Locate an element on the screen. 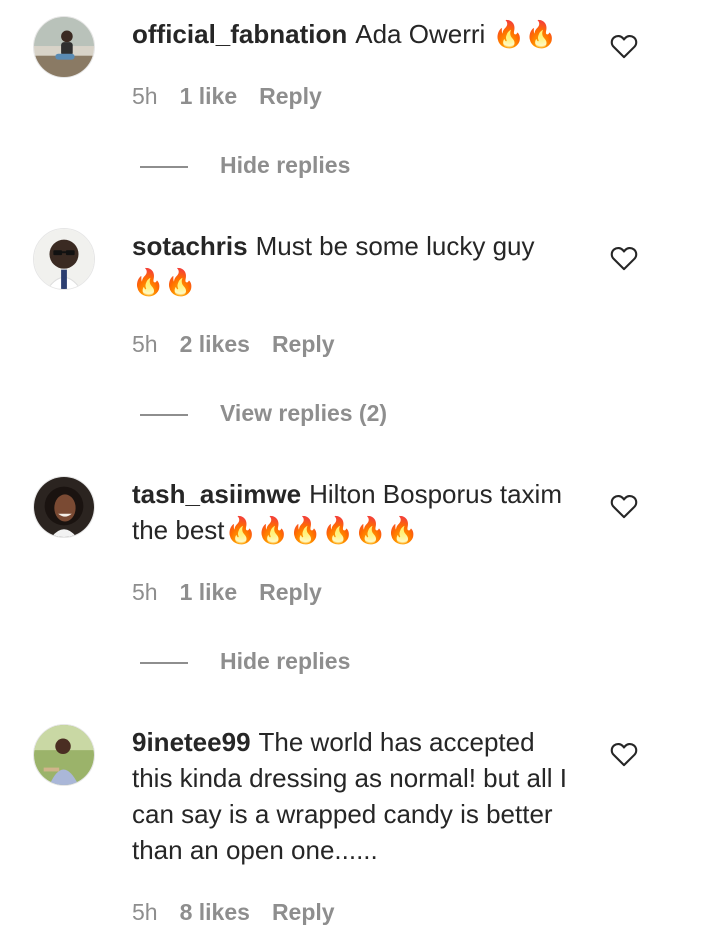  comment-text: official_fabnation Ada Owerri 🔥🔥 is located at coordinates (352, 34).